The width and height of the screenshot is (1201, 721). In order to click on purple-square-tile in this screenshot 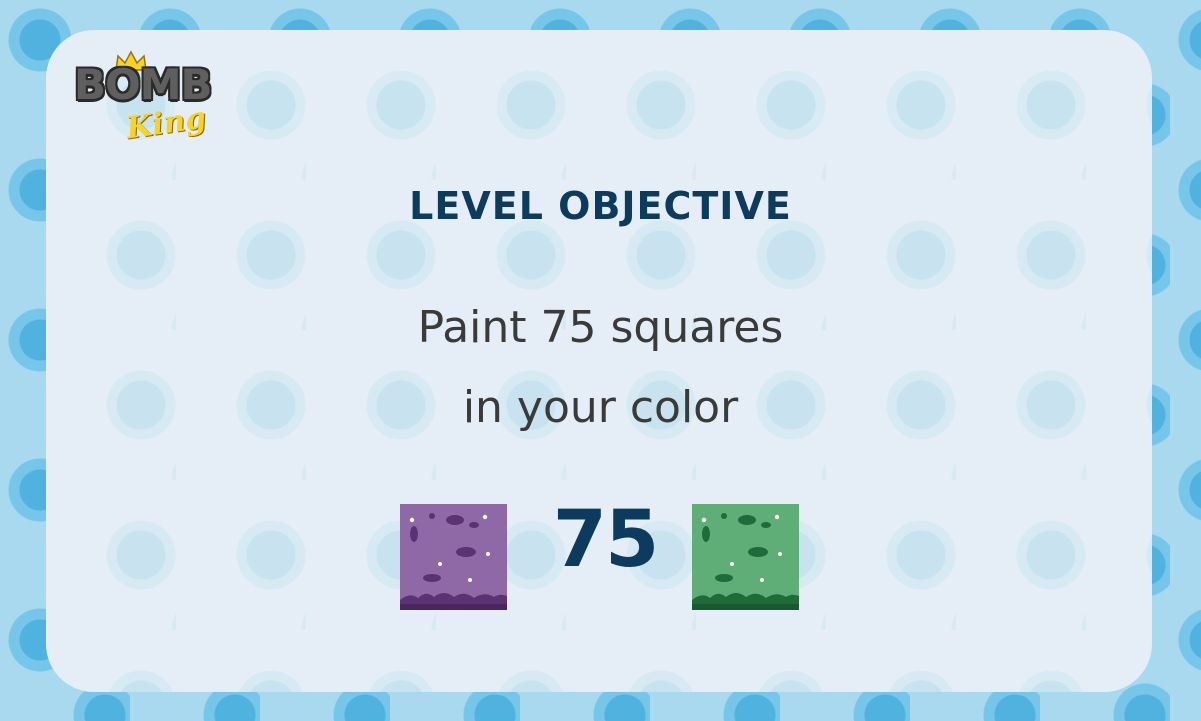, I will do `click(453, 557)`.